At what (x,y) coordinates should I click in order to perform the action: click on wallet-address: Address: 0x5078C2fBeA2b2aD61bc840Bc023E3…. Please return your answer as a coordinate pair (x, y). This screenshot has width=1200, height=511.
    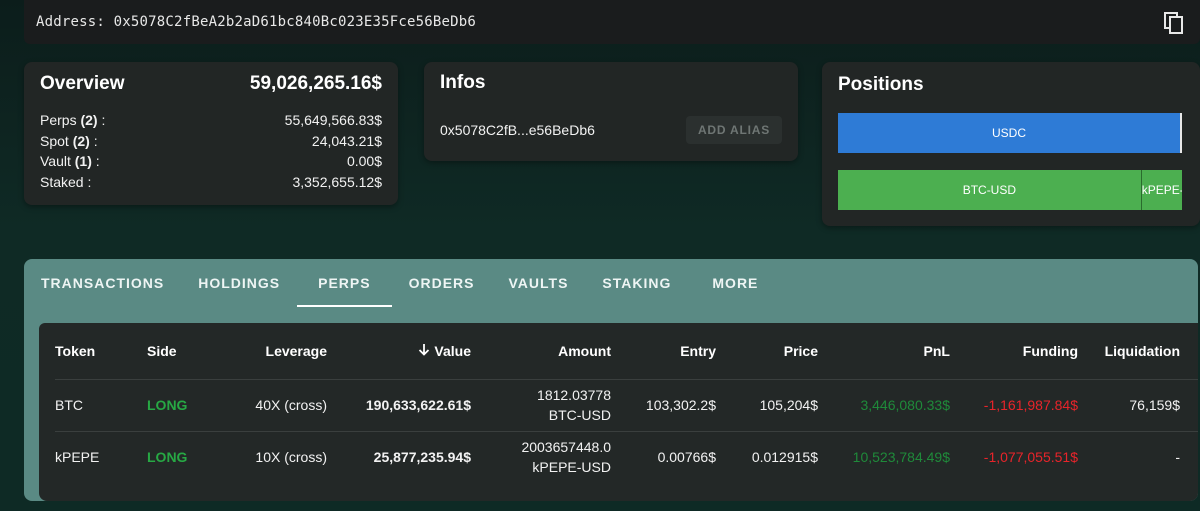
    Looking at the image, I should click on (256, 22).